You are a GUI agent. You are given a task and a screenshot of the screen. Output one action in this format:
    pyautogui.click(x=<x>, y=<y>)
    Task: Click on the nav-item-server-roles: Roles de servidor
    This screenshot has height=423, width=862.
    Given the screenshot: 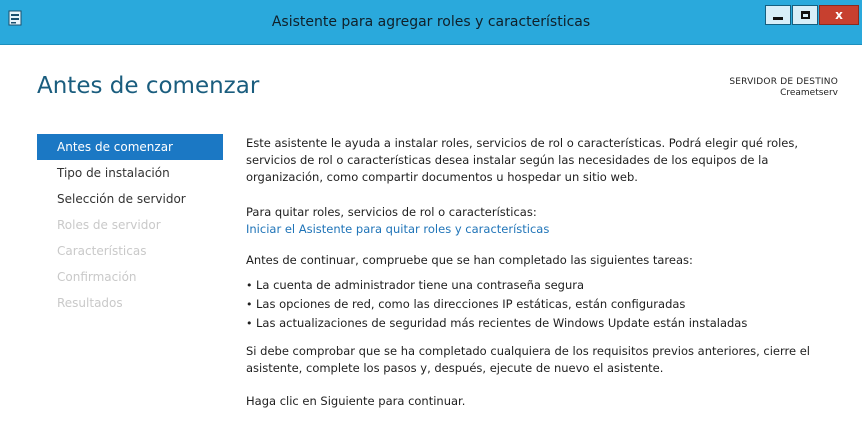 What is the action you would take?
    pyautogui.click(x=109, y=225)
    